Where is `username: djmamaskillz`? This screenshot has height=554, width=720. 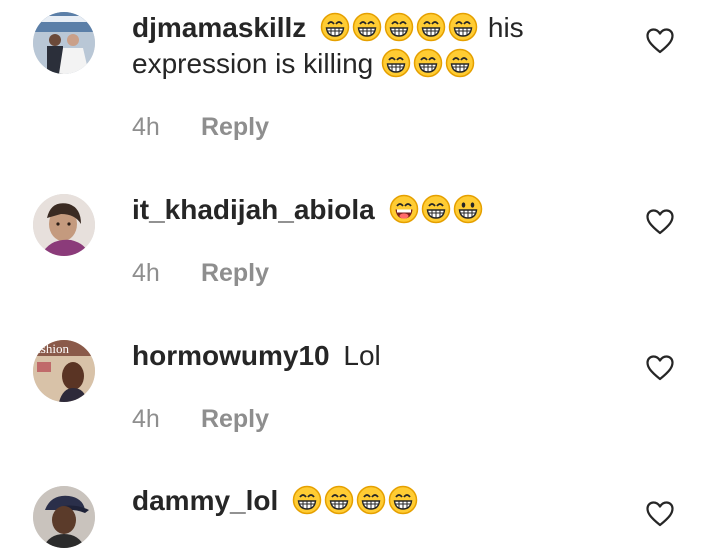 username: djmamaskillz is located at coordinates (219, 27).